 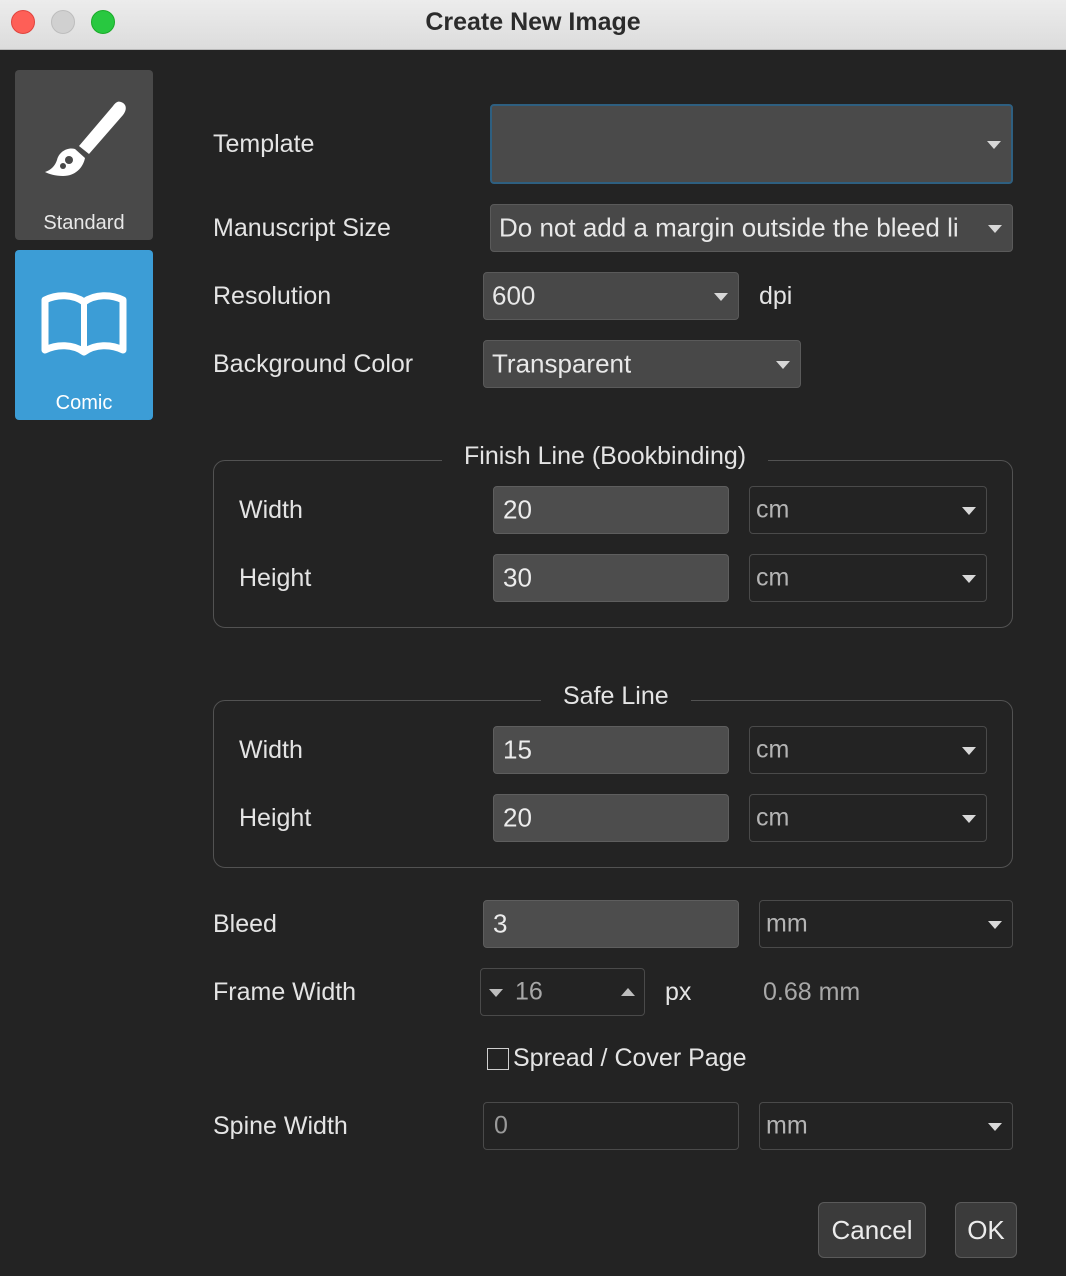 I want to click on spread-checkbox, so click(x=498, y=1059).